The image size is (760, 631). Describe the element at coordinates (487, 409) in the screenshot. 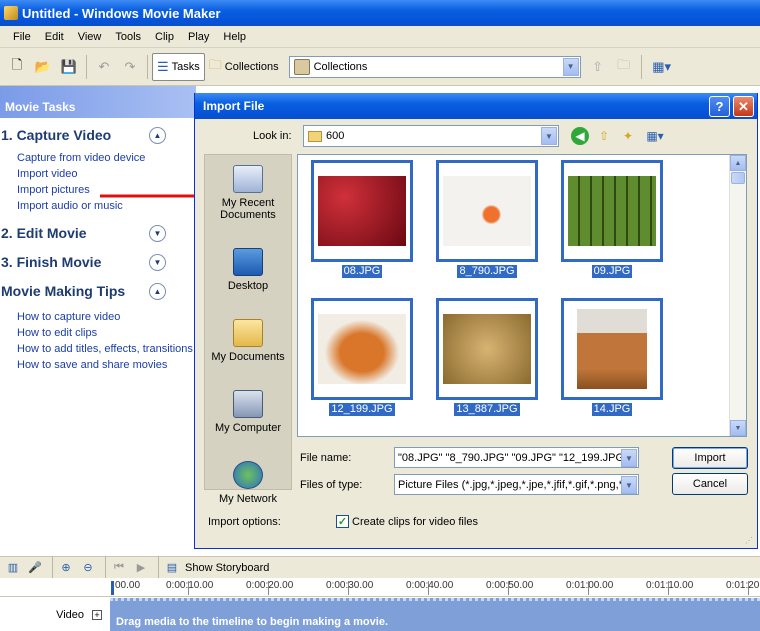

I see `file-name-caption: 13_887.JPG` at that location.